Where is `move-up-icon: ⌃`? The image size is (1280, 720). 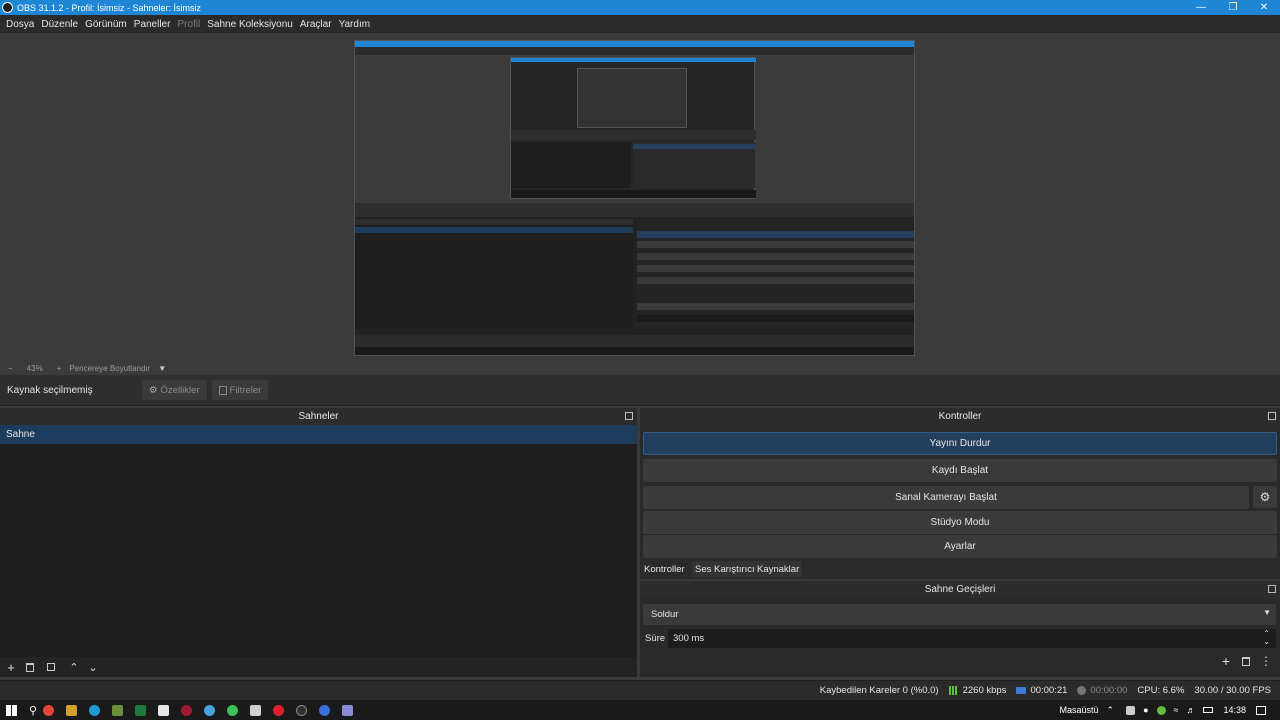
move-up-icon: ⌃ is located at coordinates (74, 667).